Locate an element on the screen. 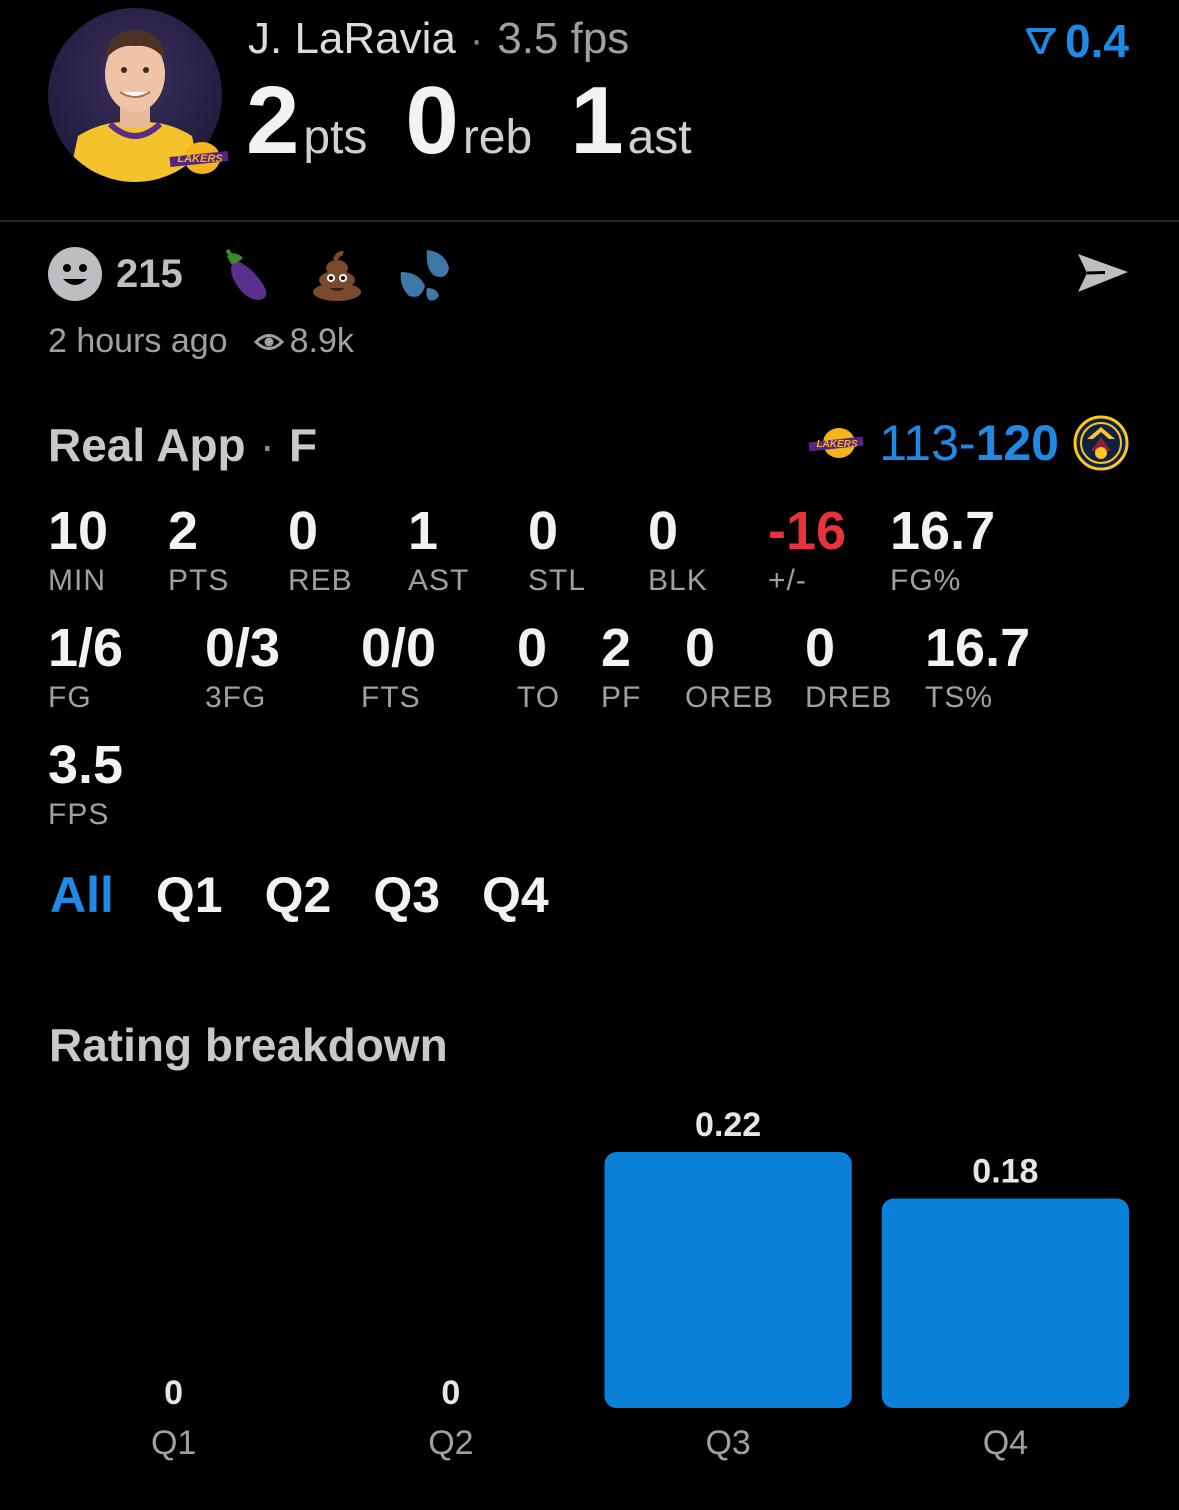 The image size is (1179, 1510). tab-q3: Q3 is located at coordinates (406, 895).